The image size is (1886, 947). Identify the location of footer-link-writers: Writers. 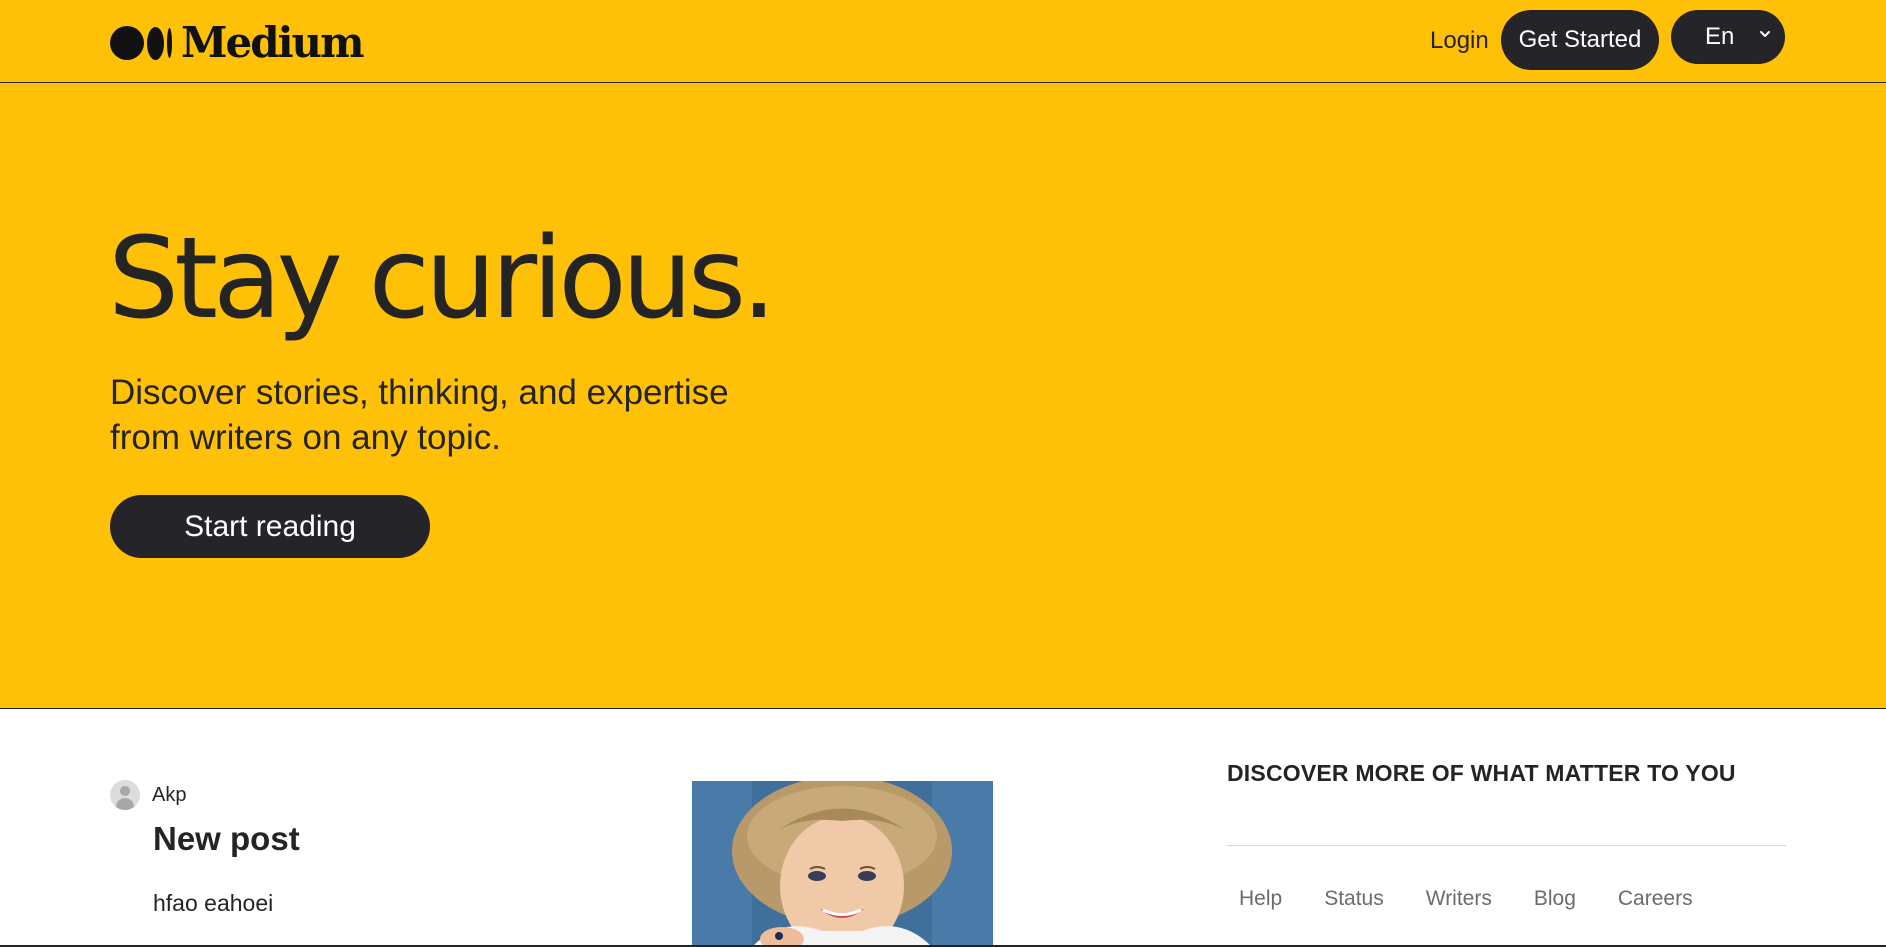
(1459, 899).